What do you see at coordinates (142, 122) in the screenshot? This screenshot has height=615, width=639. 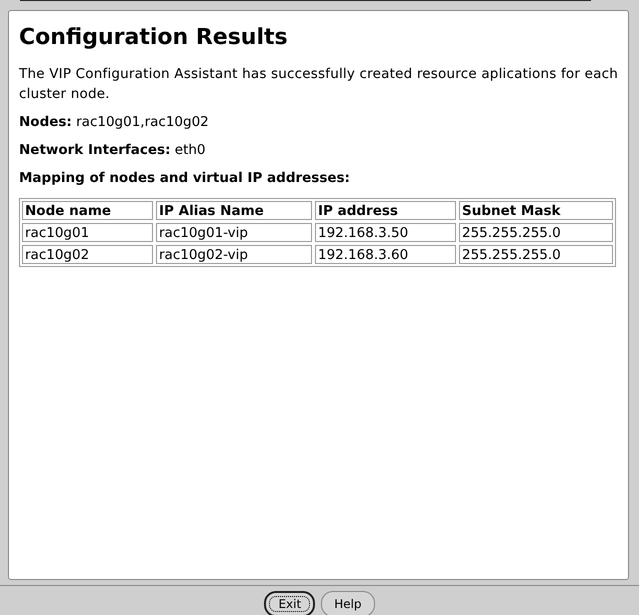 I see `field-value: rac10g01,rac10g02` at bounding box center [142, 122].